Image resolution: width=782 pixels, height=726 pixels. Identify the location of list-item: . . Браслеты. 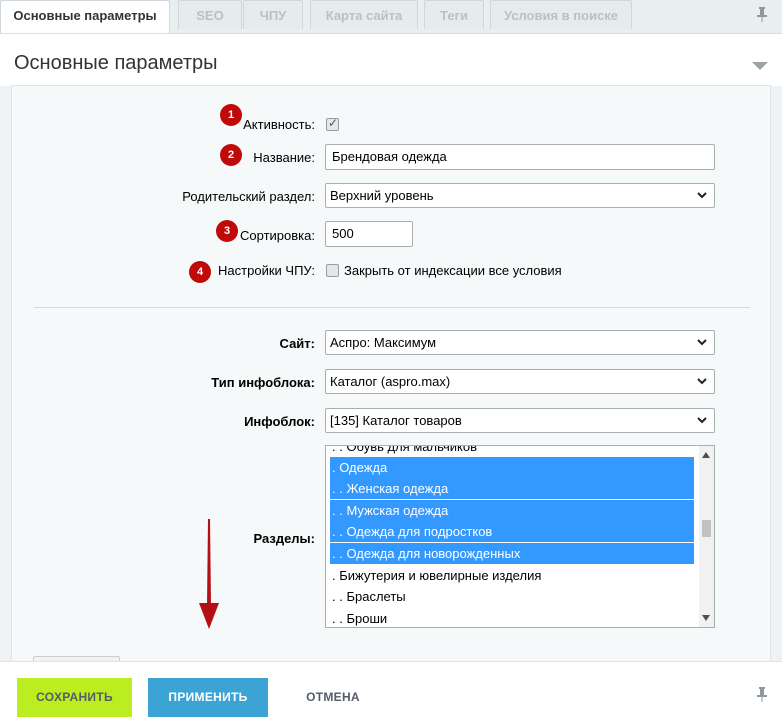
(512, 596).